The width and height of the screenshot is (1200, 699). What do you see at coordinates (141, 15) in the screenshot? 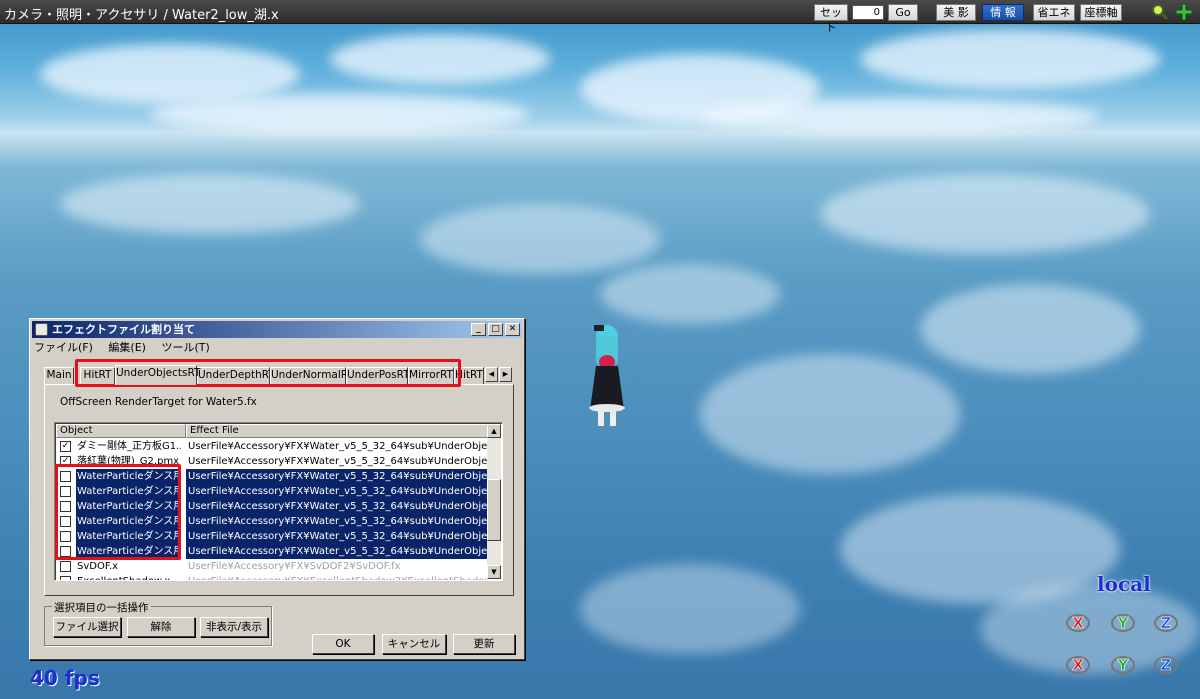
I see `window-title: カメラ・照明・アクセサリ / Water2_low_湖.x` at bounding box center [141, 15].